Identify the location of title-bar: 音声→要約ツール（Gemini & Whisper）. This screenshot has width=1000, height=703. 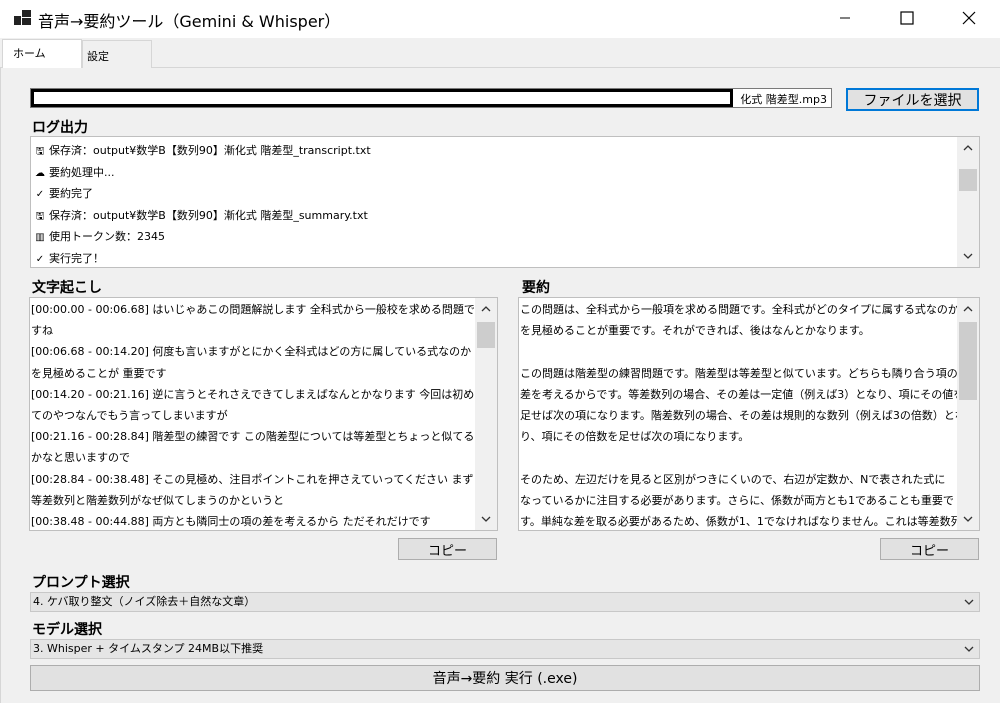
(500, 19).